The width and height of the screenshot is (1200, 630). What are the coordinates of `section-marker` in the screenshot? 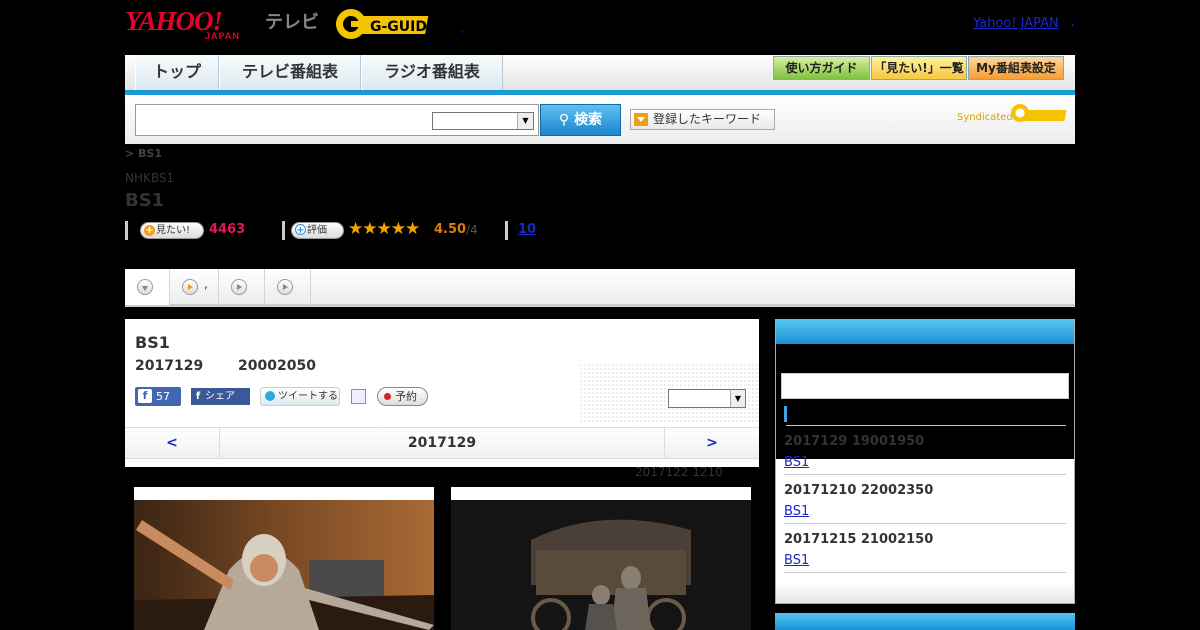 It's located at (785, 414).